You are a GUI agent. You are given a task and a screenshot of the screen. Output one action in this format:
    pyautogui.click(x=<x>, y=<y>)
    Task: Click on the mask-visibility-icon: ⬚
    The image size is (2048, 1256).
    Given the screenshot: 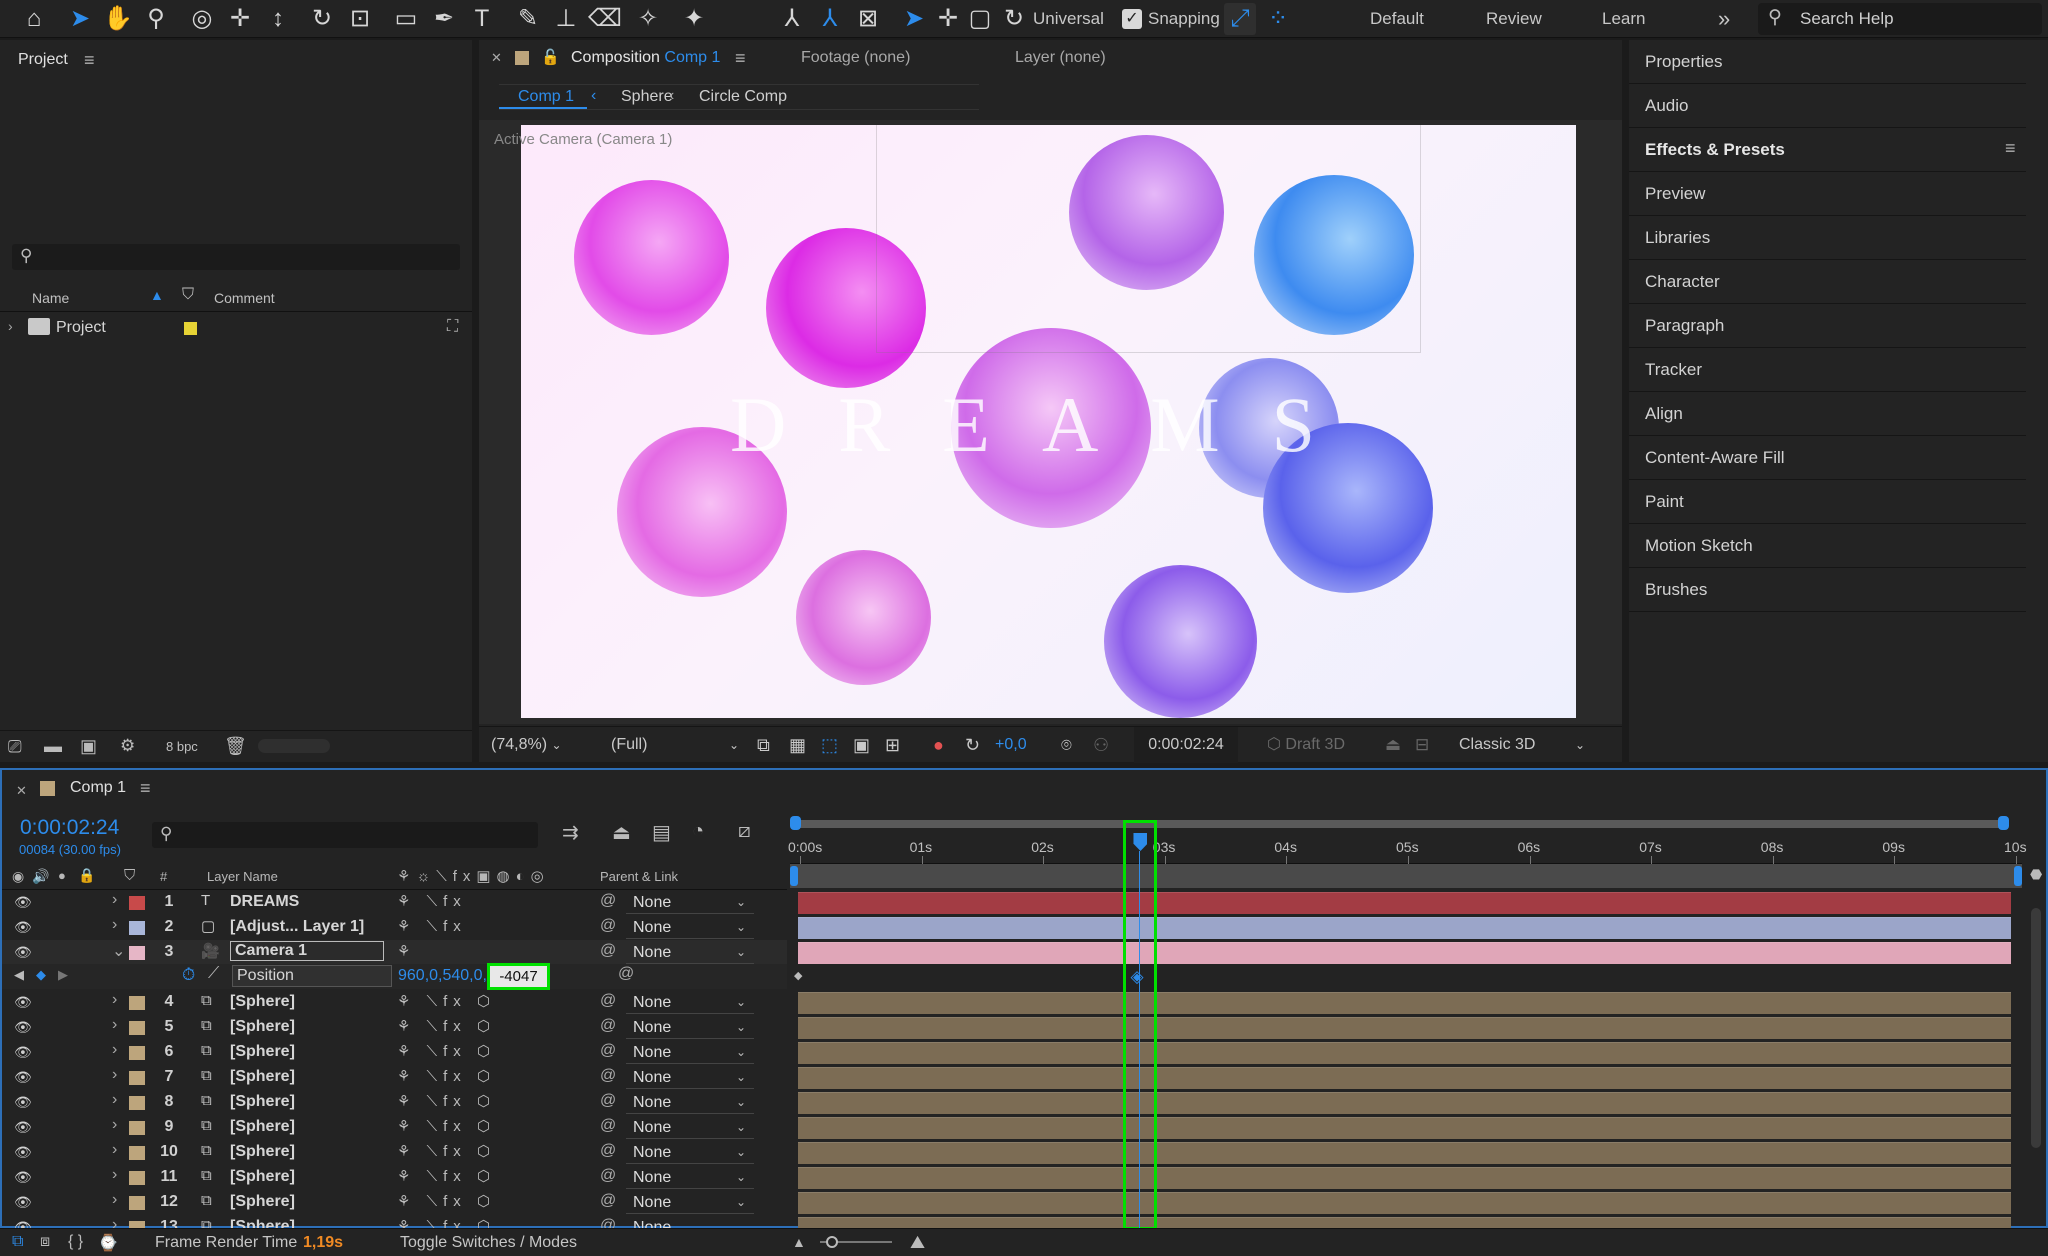 What is the action you would take?
    pyautogui.click(x=829, y=745)
    